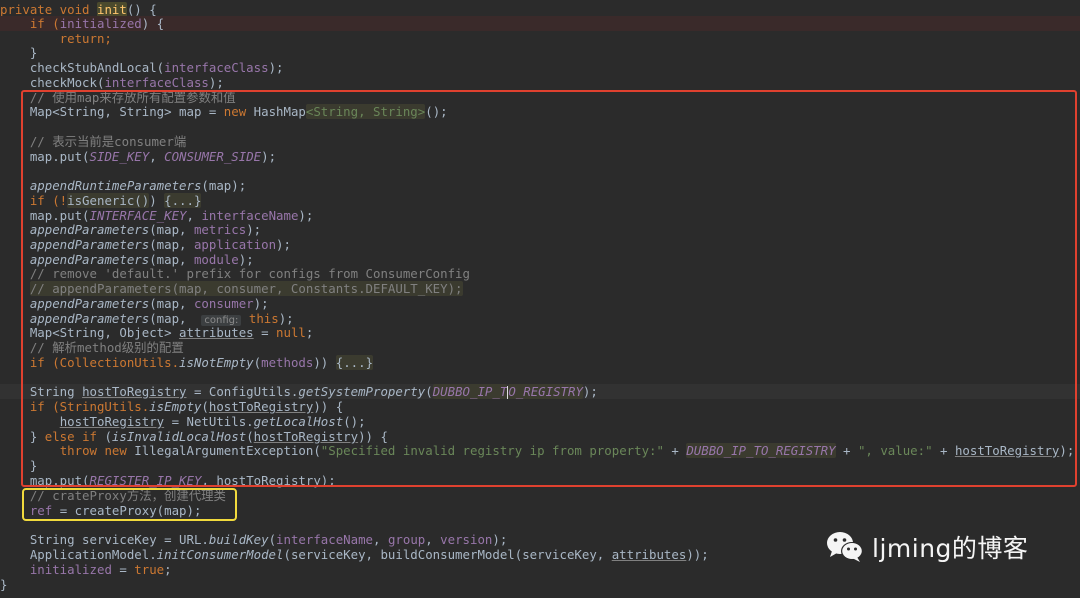  I want to click on code-token: ApplicationModel., so click(78, 554).